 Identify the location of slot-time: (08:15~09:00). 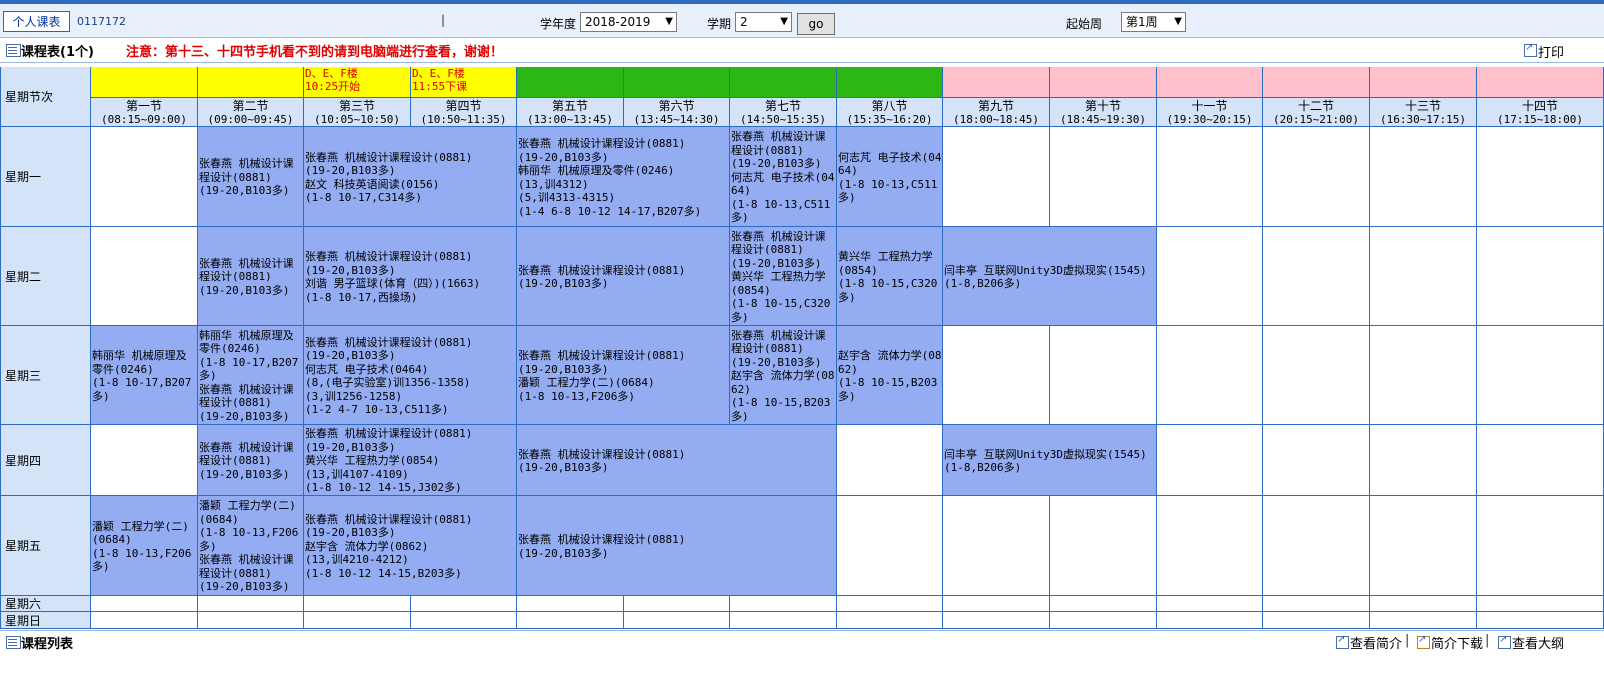
(144, 119).